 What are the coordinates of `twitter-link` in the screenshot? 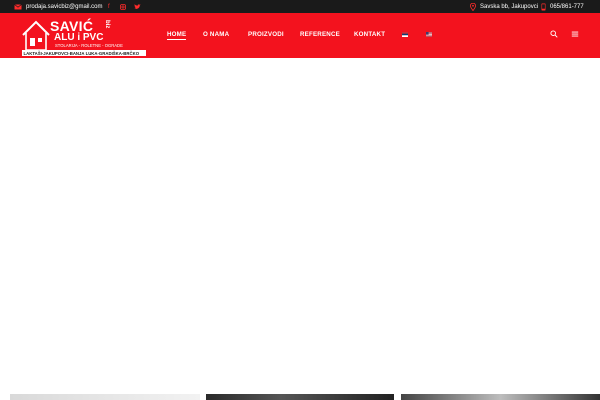 It's located at (137, 6).